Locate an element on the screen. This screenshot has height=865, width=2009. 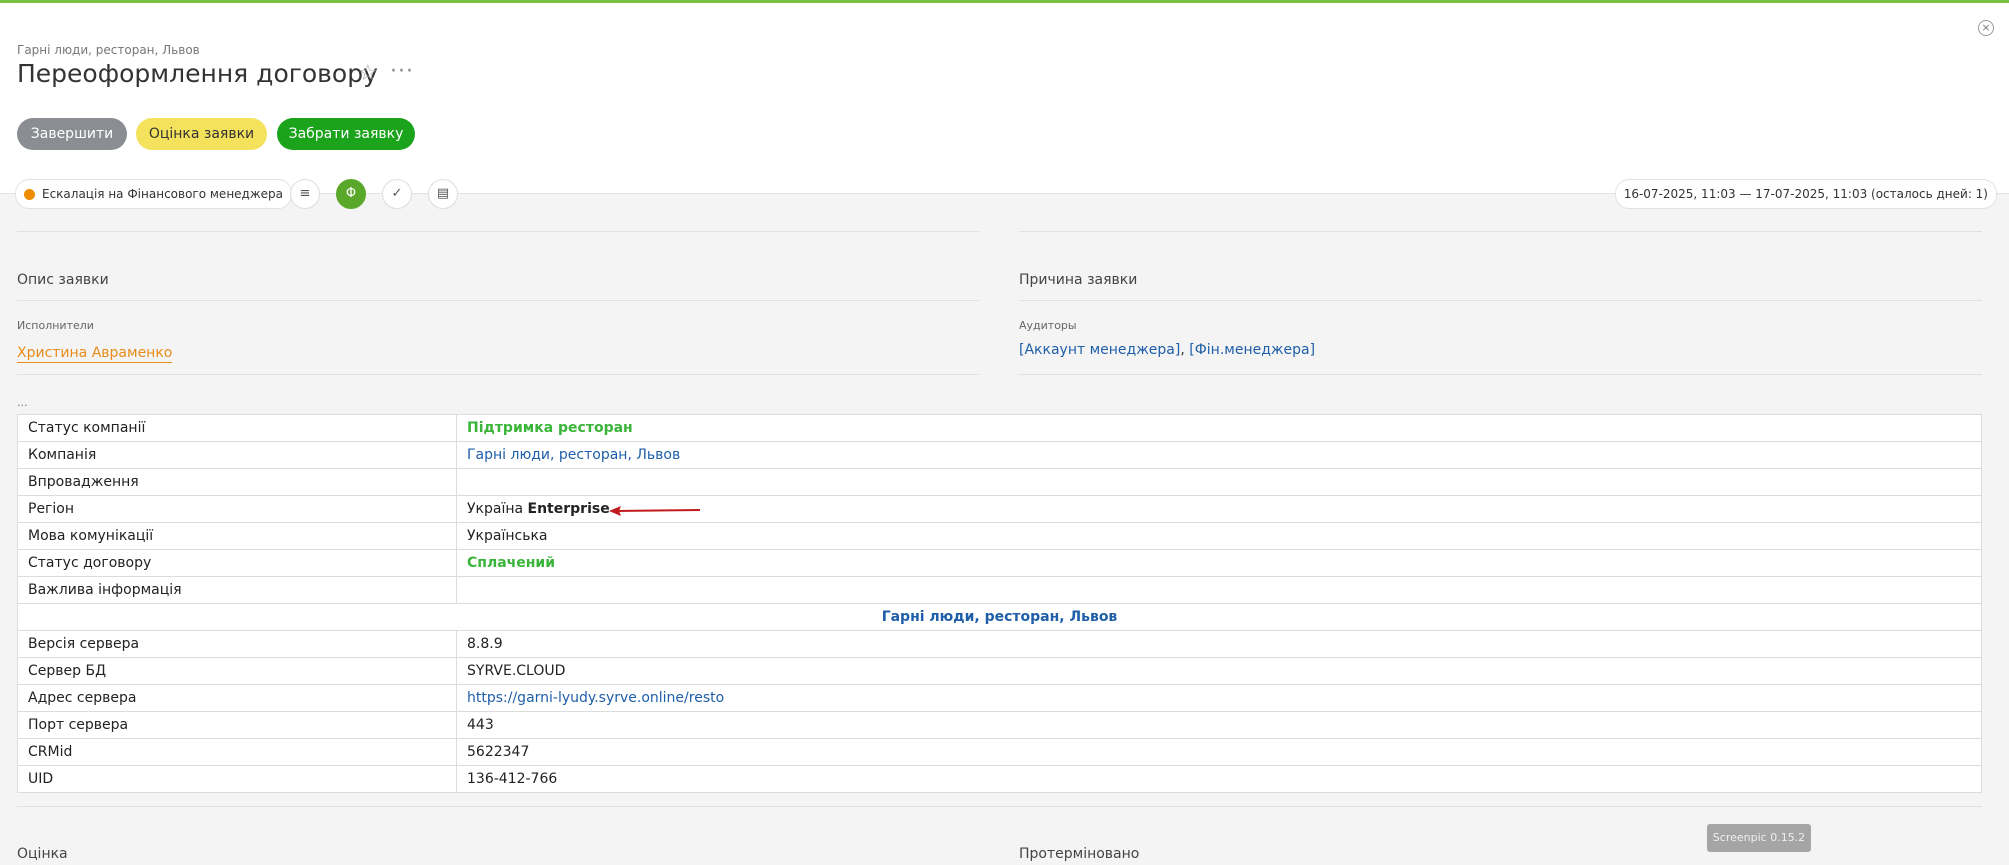
row-key: Мова комунікації is located at coordinates (237, 536).